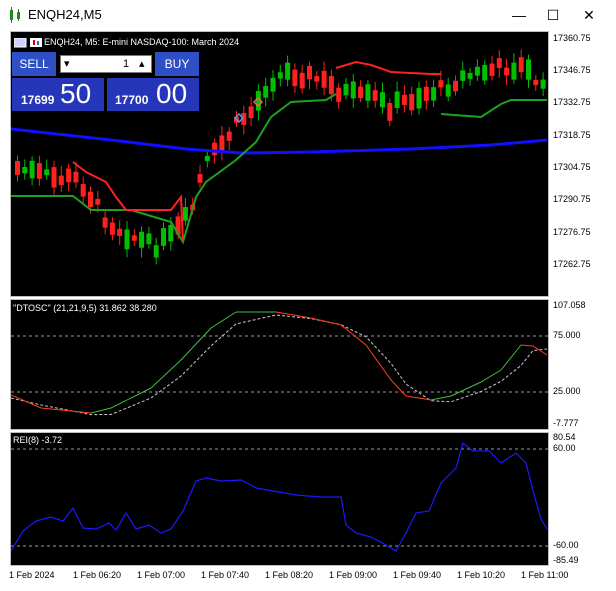  What do you see at coordinates (85, 308) in the screenshot?
I see `dtosc-title: "DTOSC" (21,21,9,5) 31.862 38.280` at bounding box center [85, 308].